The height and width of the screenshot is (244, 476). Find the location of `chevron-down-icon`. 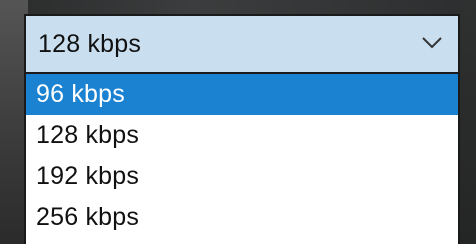

chevron-down-icon is located at coordinates (432, 42).